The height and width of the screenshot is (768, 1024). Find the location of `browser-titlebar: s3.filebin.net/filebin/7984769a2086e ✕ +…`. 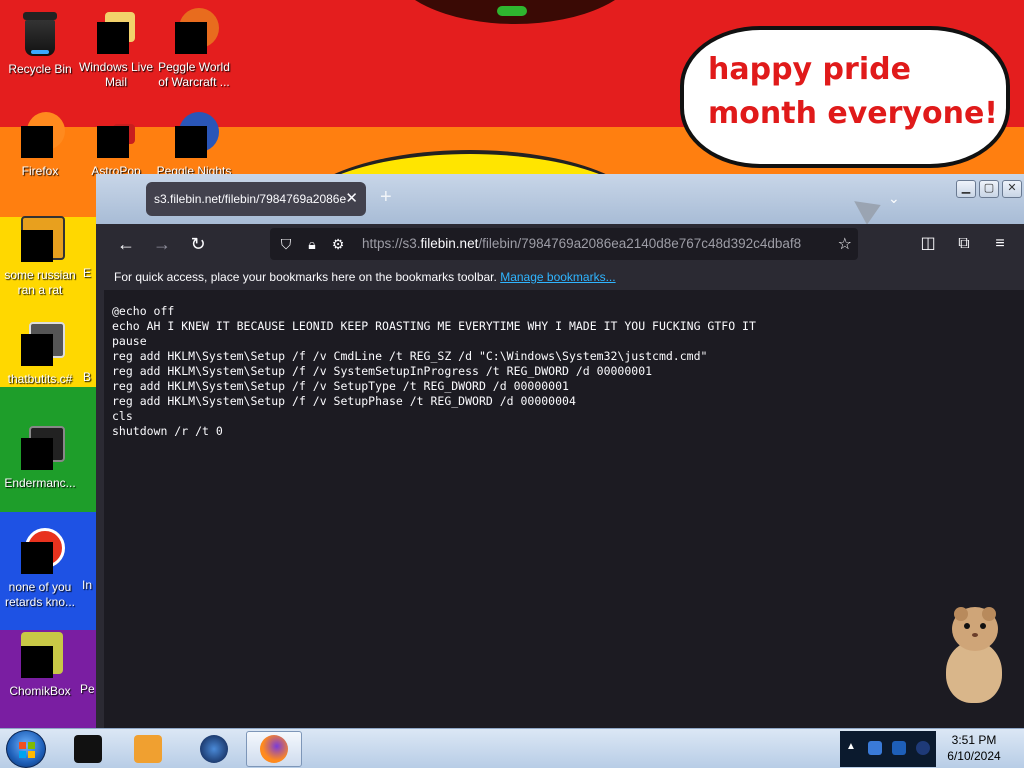

browser-titlebar: s3.filebin.net/filebin/7984769a2086e ✕ +… is located at coordinates (560, 199).